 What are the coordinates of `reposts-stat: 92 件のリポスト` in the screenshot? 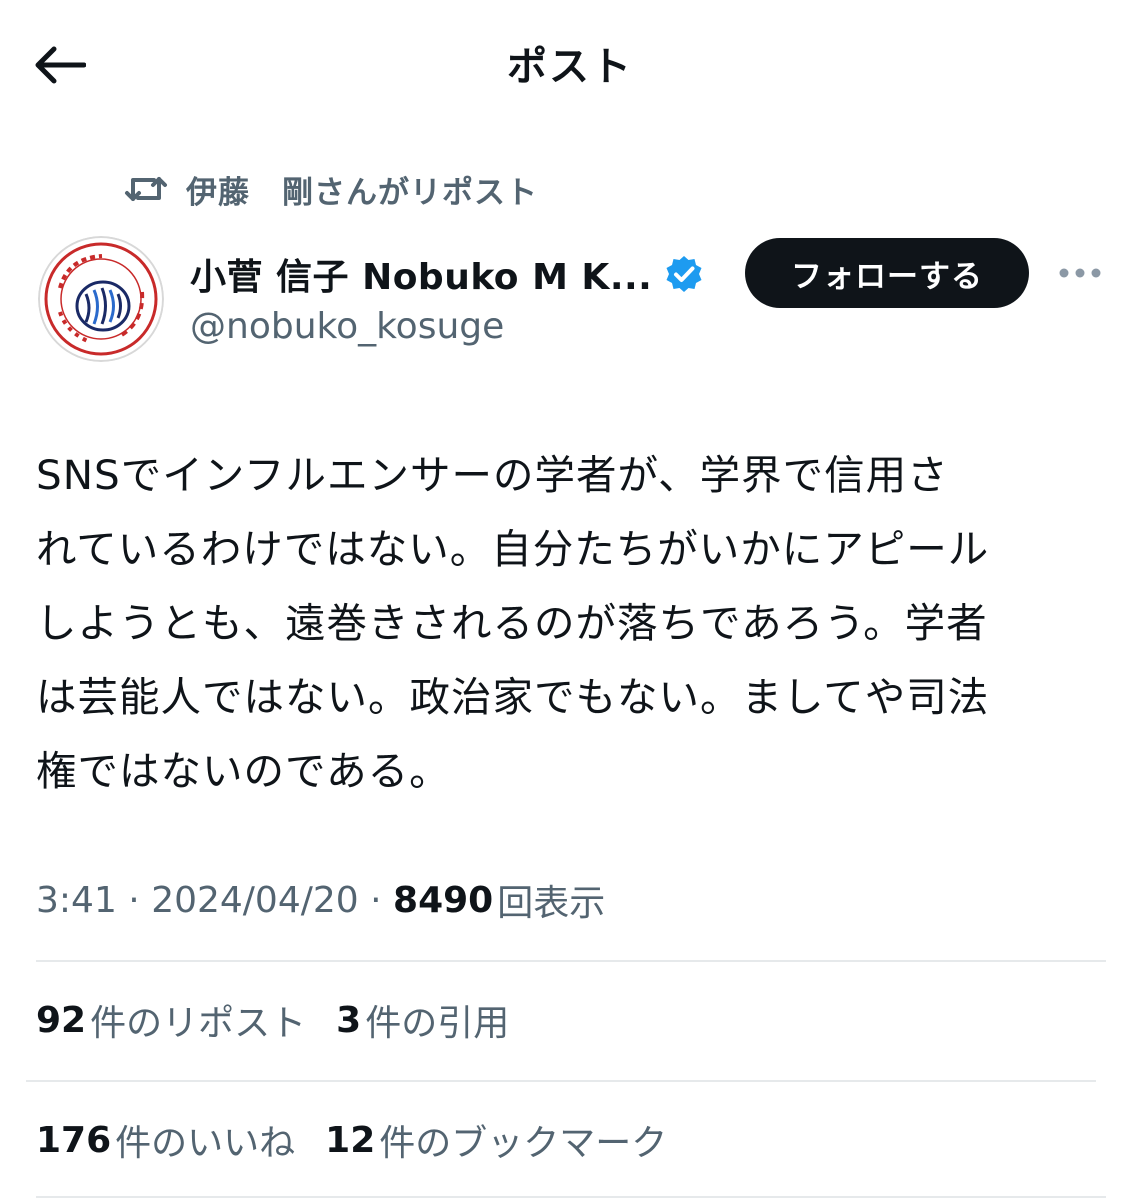 It's located at (171, 1020).